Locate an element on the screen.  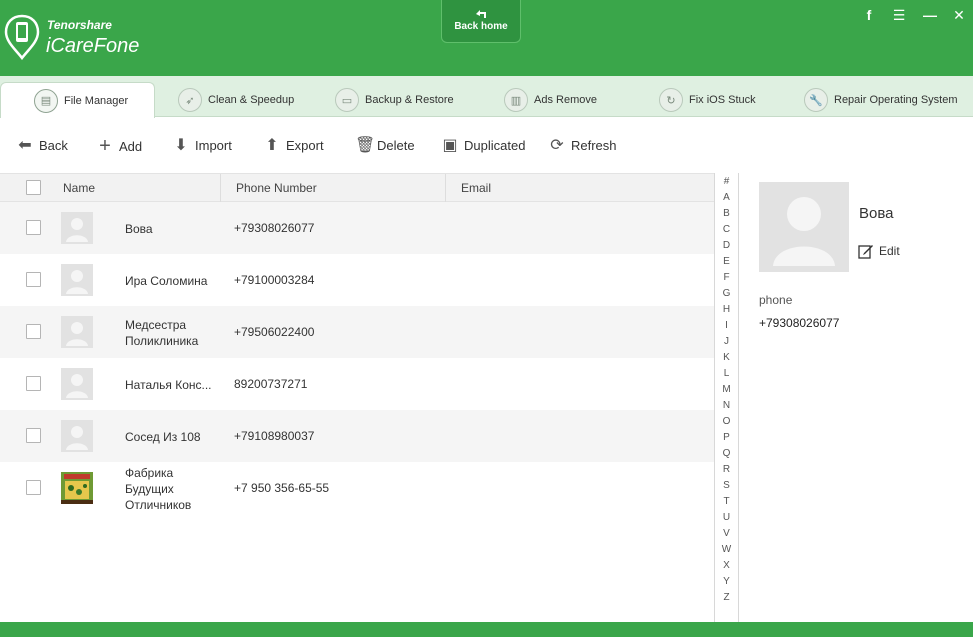
company-name: Tenorshare is located at coordinates (79, 25).